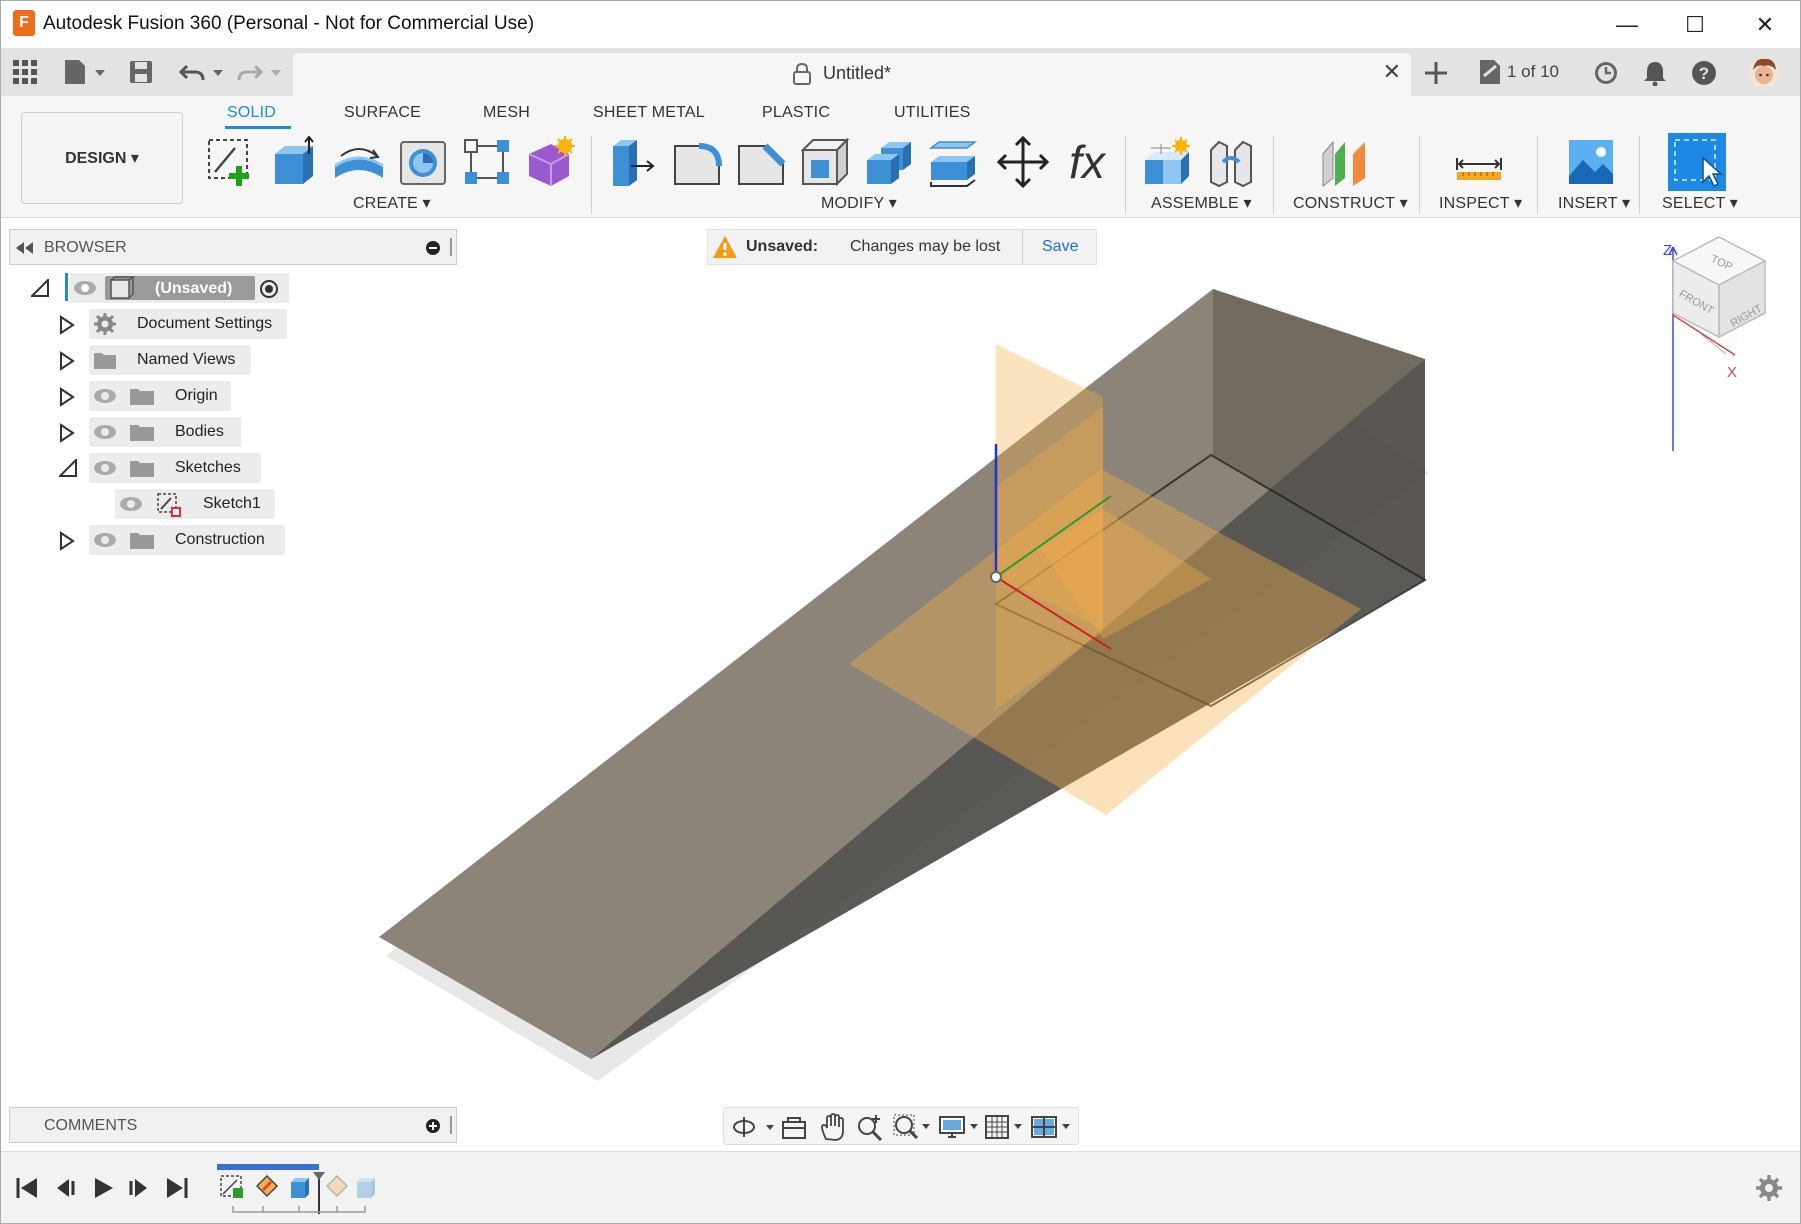 Image resolution: width=1801 pixels, height=1224 pixels. Describe the element at coordinates (68, 468) in the screenshot. I see `collapse-arrow-icon` at that location.